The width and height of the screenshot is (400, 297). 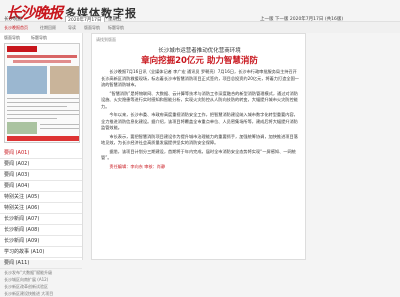 I want to click on page-link: 长沙新闻 (A09), so click(x=41, y=241).